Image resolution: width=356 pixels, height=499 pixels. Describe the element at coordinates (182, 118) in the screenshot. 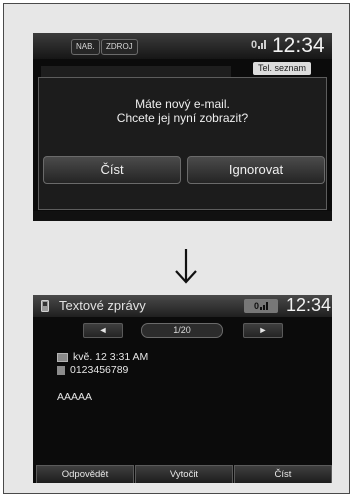

I see `dialog-message-line2: Chcete jej nyní zobrazit?` at that location.